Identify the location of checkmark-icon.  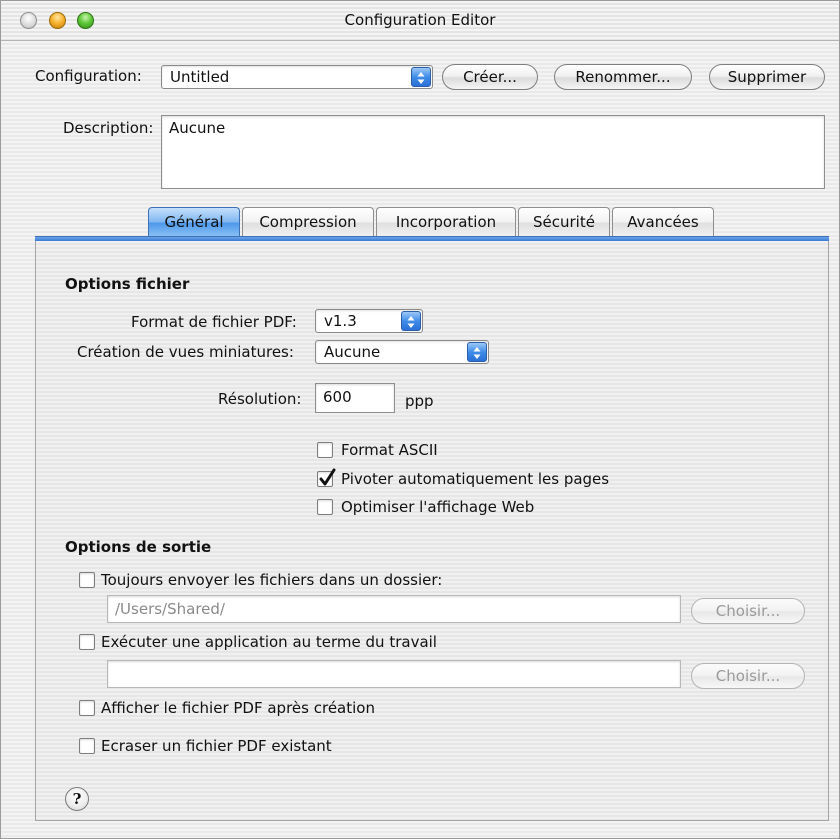
(327, 477).